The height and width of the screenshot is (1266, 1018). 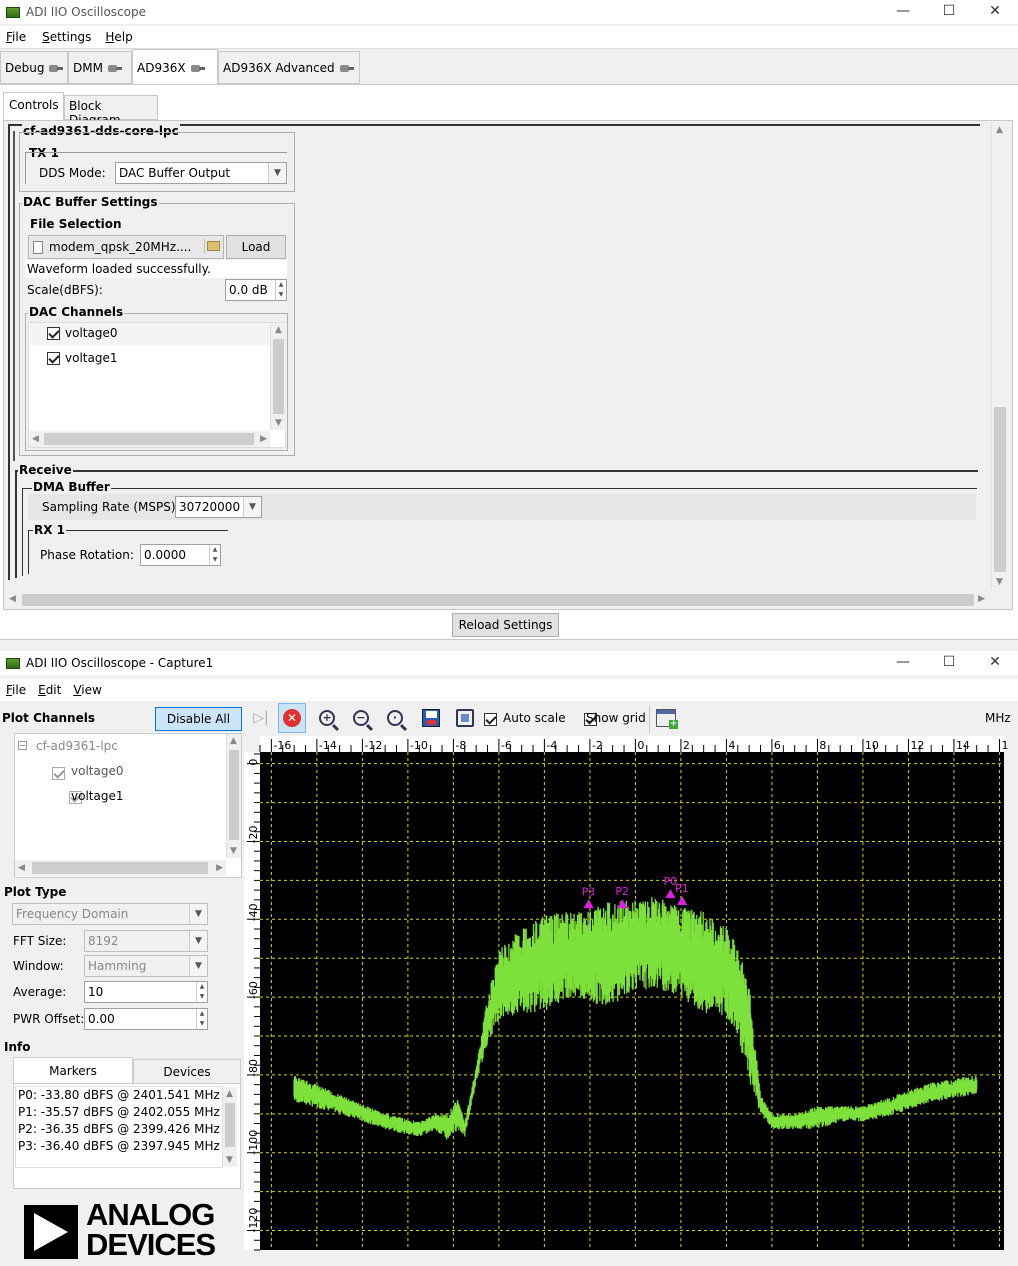 I want to click on fullscreen-button, so click(x=465, y=718).